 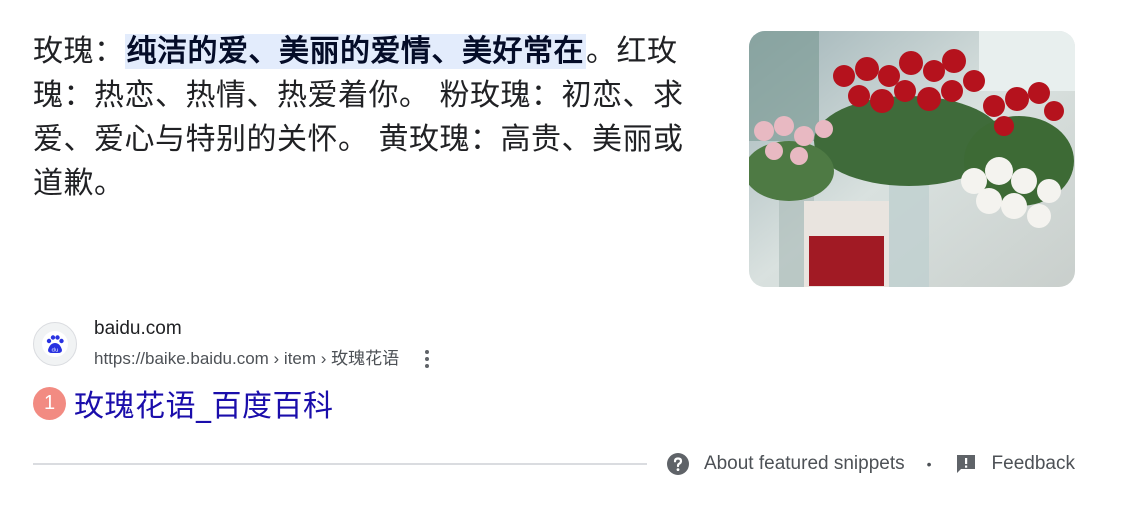 I want to click on roses-thumbnail-image, so click(x=912, y=159).